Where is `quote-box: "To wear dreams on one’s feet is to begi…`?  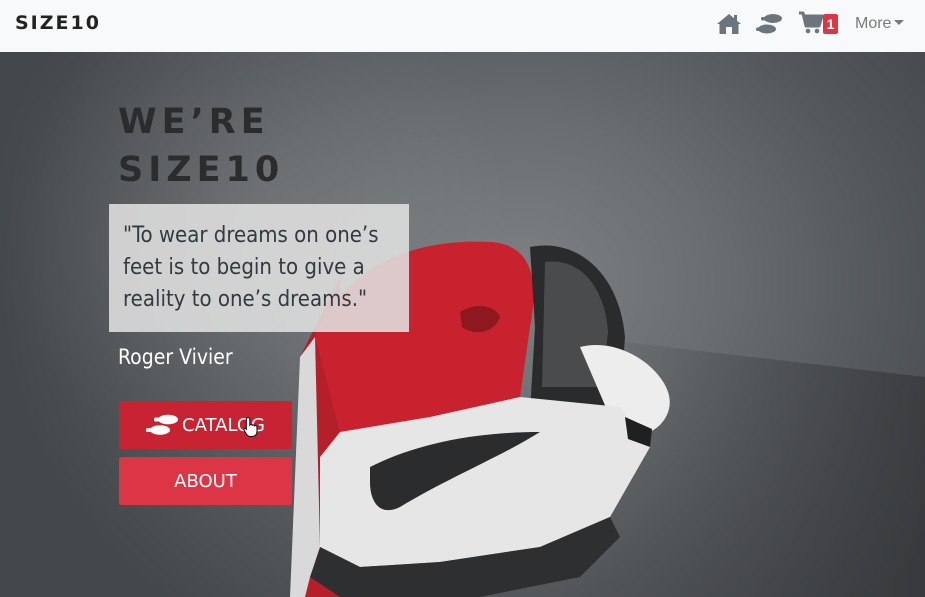 quote-box: "To wear dreams on one’s feet is to begi… is located at coordinates (259, 268).